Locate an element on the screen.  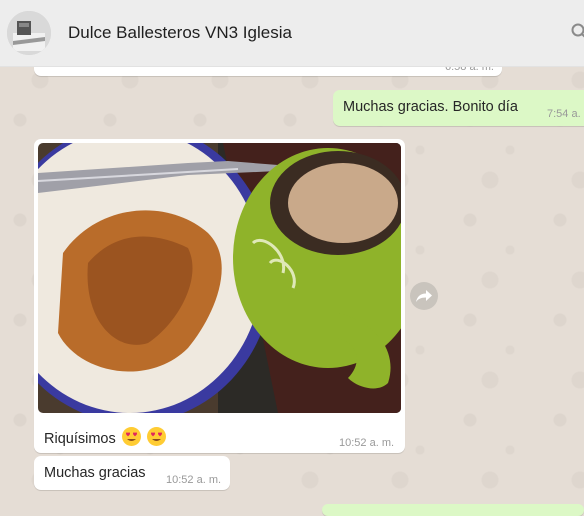
message-bubble-outgoing: Muchas gracias. Bonito día 7:54 a. m. is located at coordinates (458, 108).